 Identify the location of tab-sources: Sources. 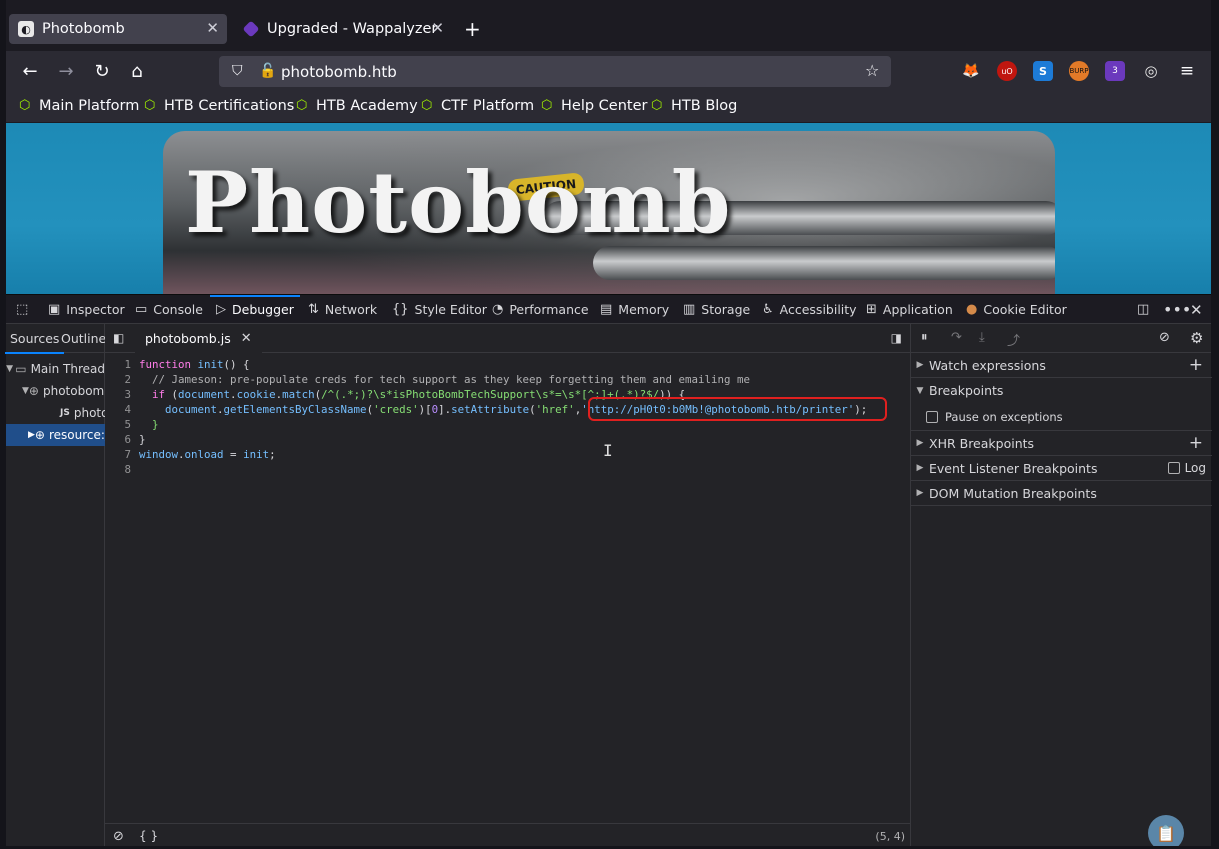
(34, 342).